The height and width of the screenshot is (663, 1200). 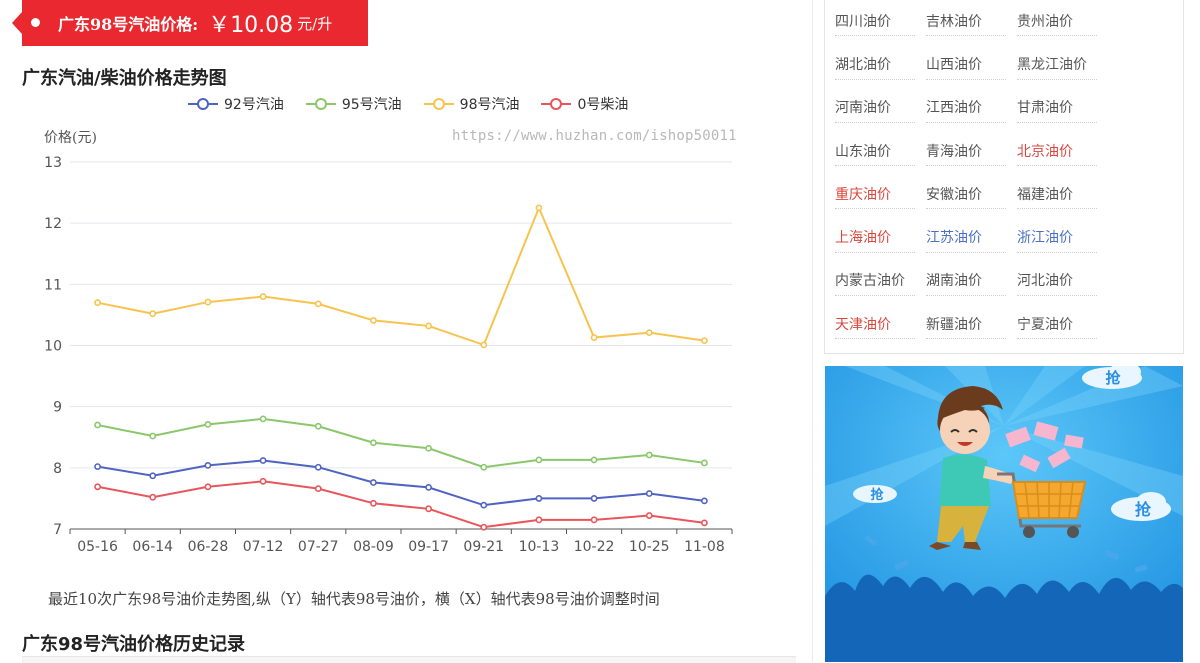 I want to click on y-tick-label: 10, so click(x=53, y=347).